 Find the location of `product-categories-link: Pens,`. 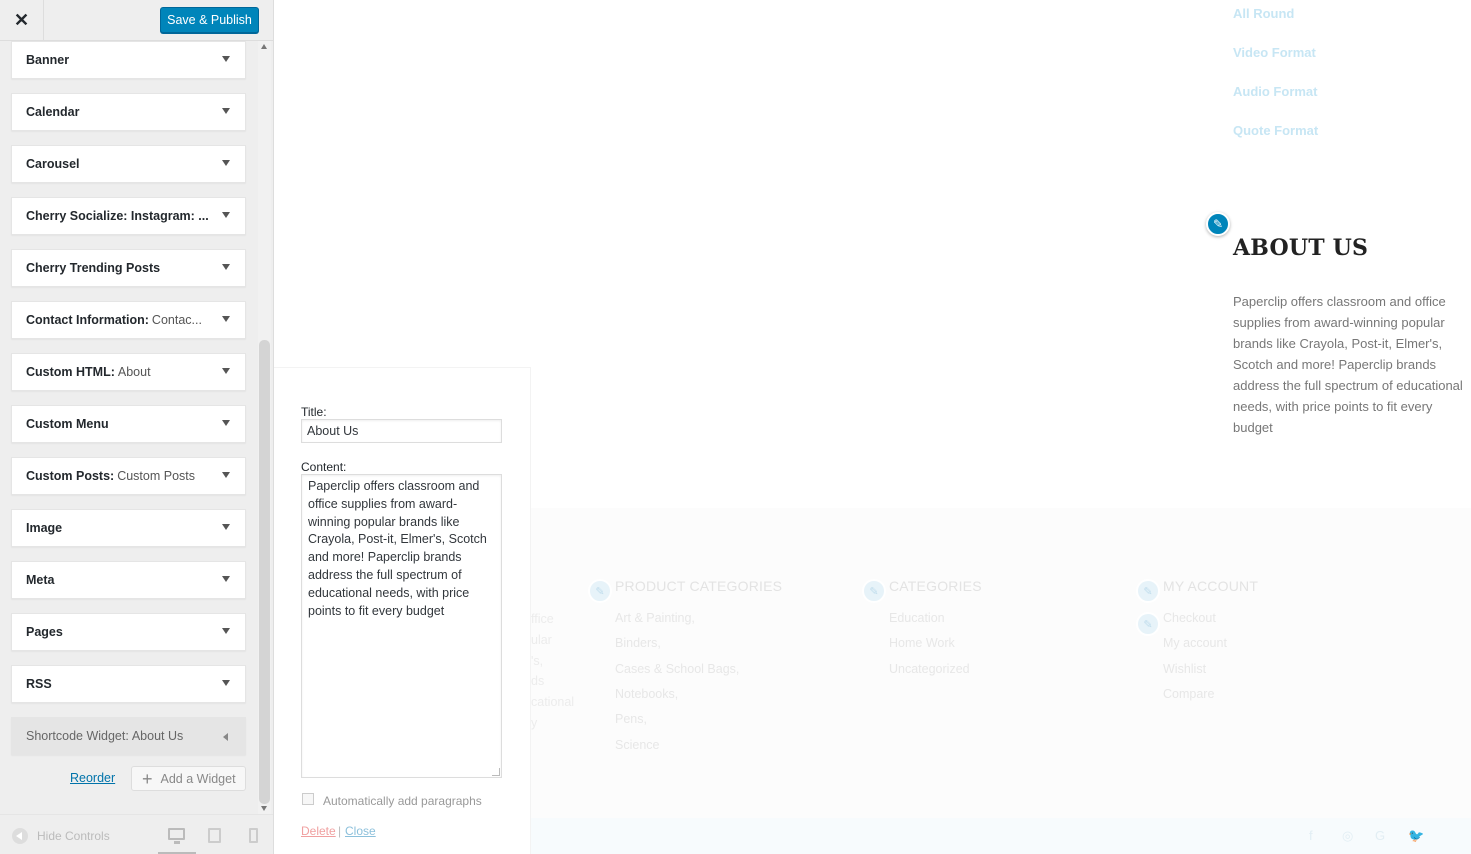

product-categories-link: Pens, is located at coordinates (631, 719).